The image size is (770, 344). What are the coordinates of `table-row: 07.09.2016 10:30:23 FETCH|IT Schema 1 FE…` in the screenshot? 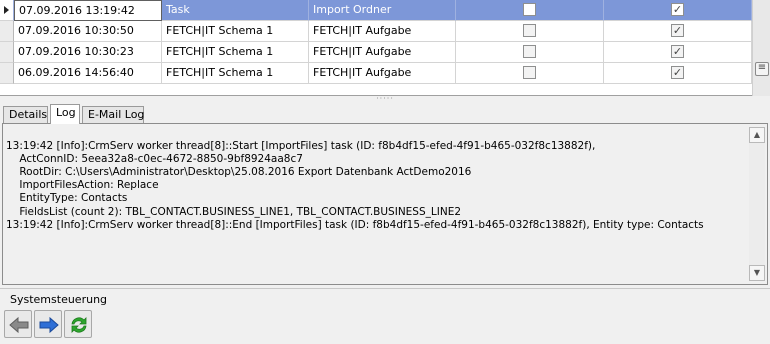 It's located at (376, 52).